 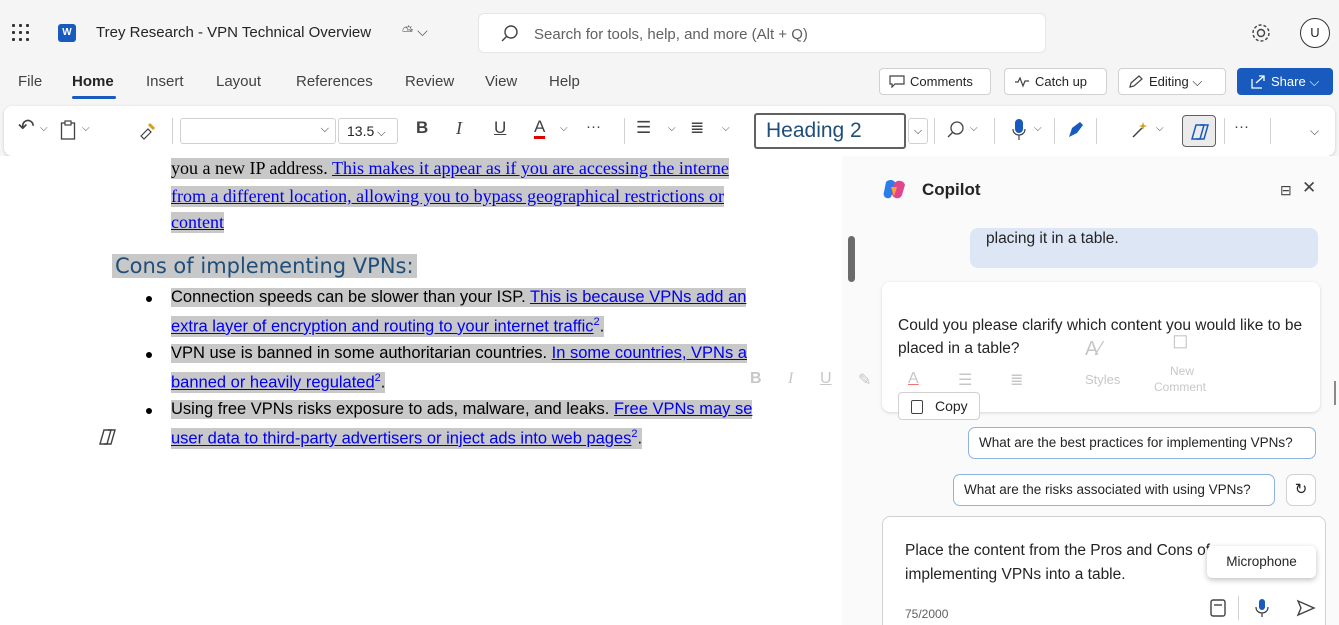 I want to click on copilot-icon, so click(x=1200, y=132).